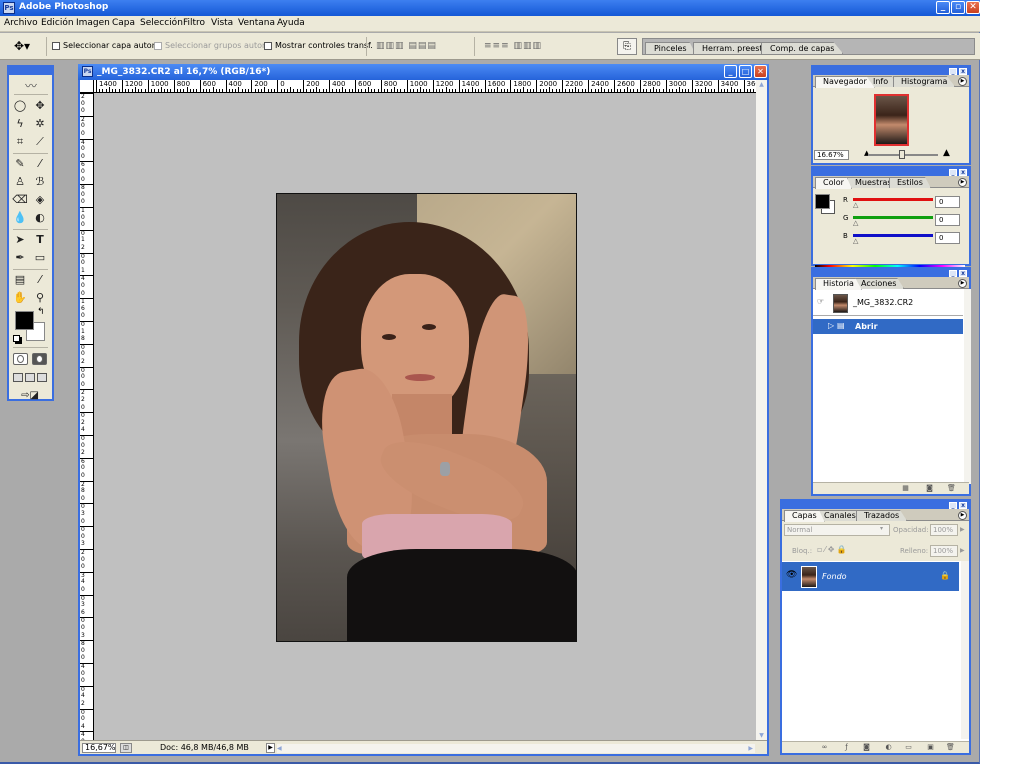  What do you see at coordinates (627, 46) in the screenshot?
I see `file-browser-icon: ⎘` at bounding box center [627, 46].